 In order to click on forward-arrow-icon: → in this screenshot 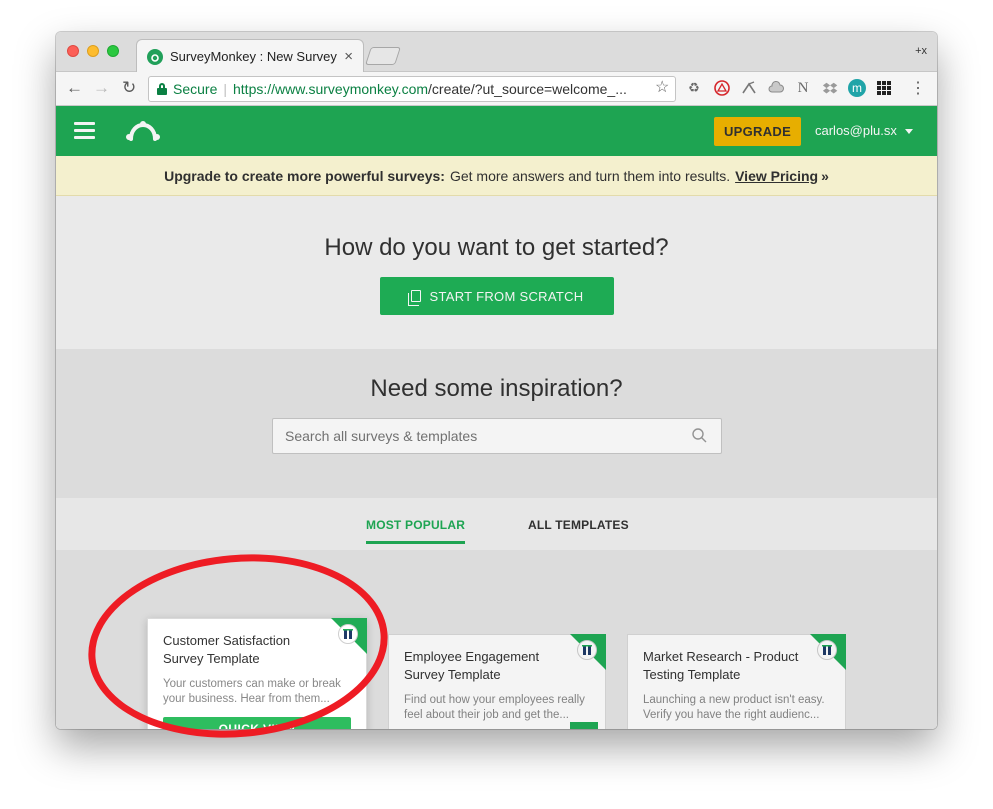, I will do `click(101, 88)`.